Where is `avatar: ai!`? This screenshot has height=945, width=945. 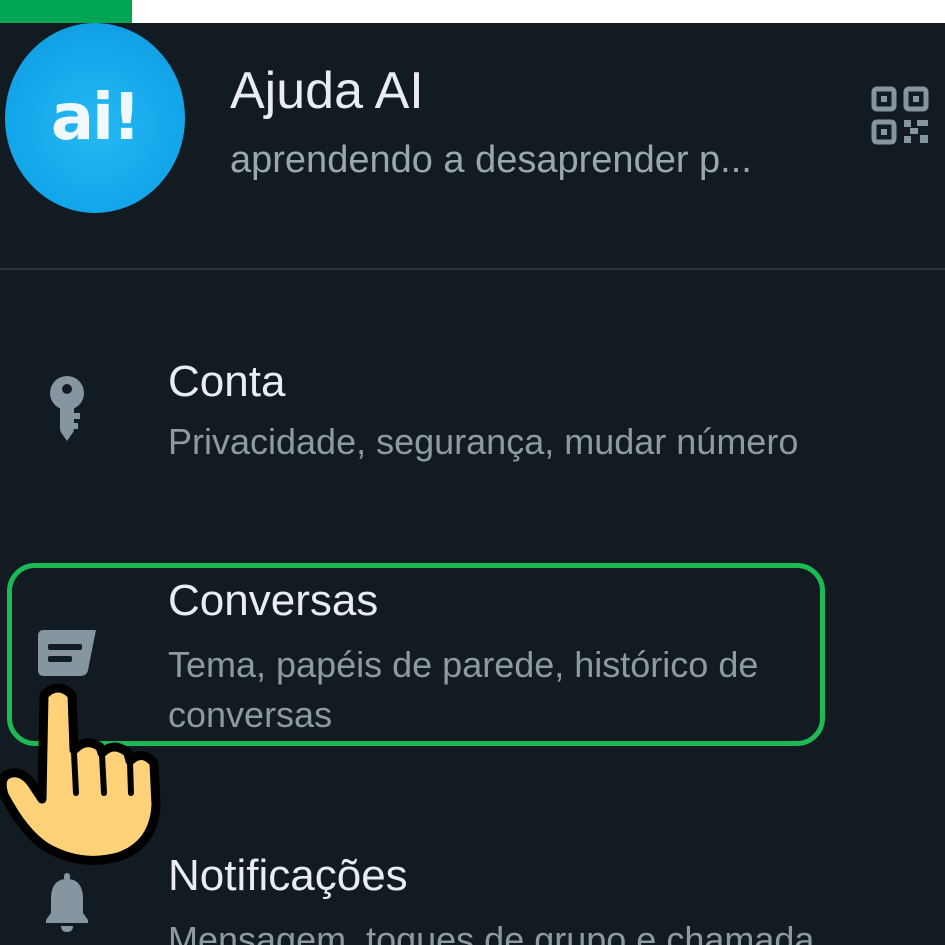 avatar: ai! is located at coordinates (95, 118).